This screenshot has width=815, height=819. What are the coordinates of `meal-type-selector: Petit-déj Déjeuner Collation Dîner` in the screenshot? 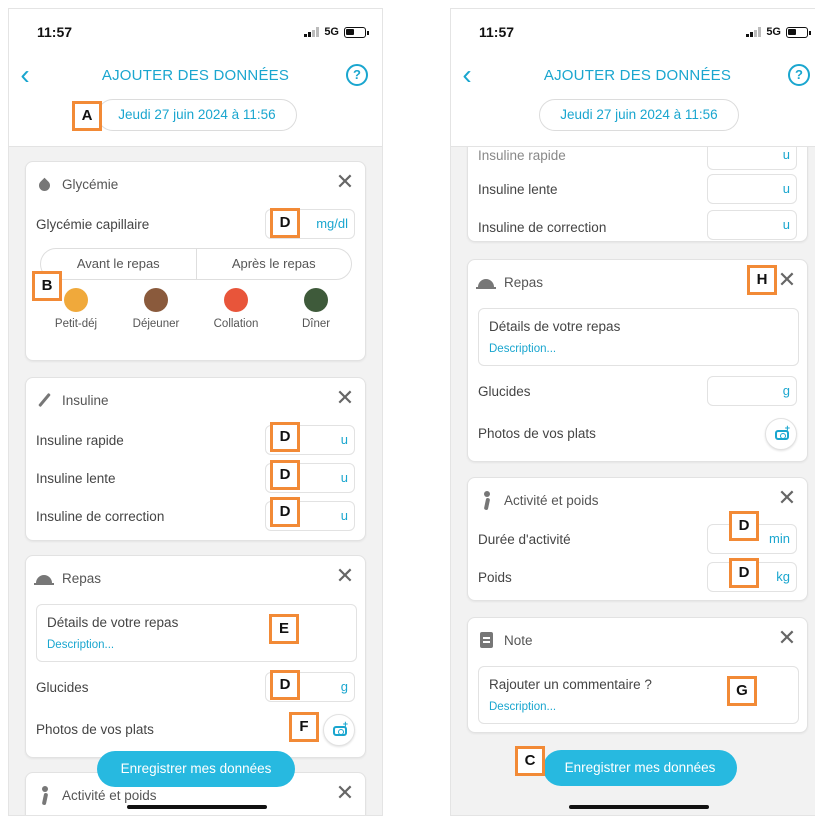 It's located at (196, 309).